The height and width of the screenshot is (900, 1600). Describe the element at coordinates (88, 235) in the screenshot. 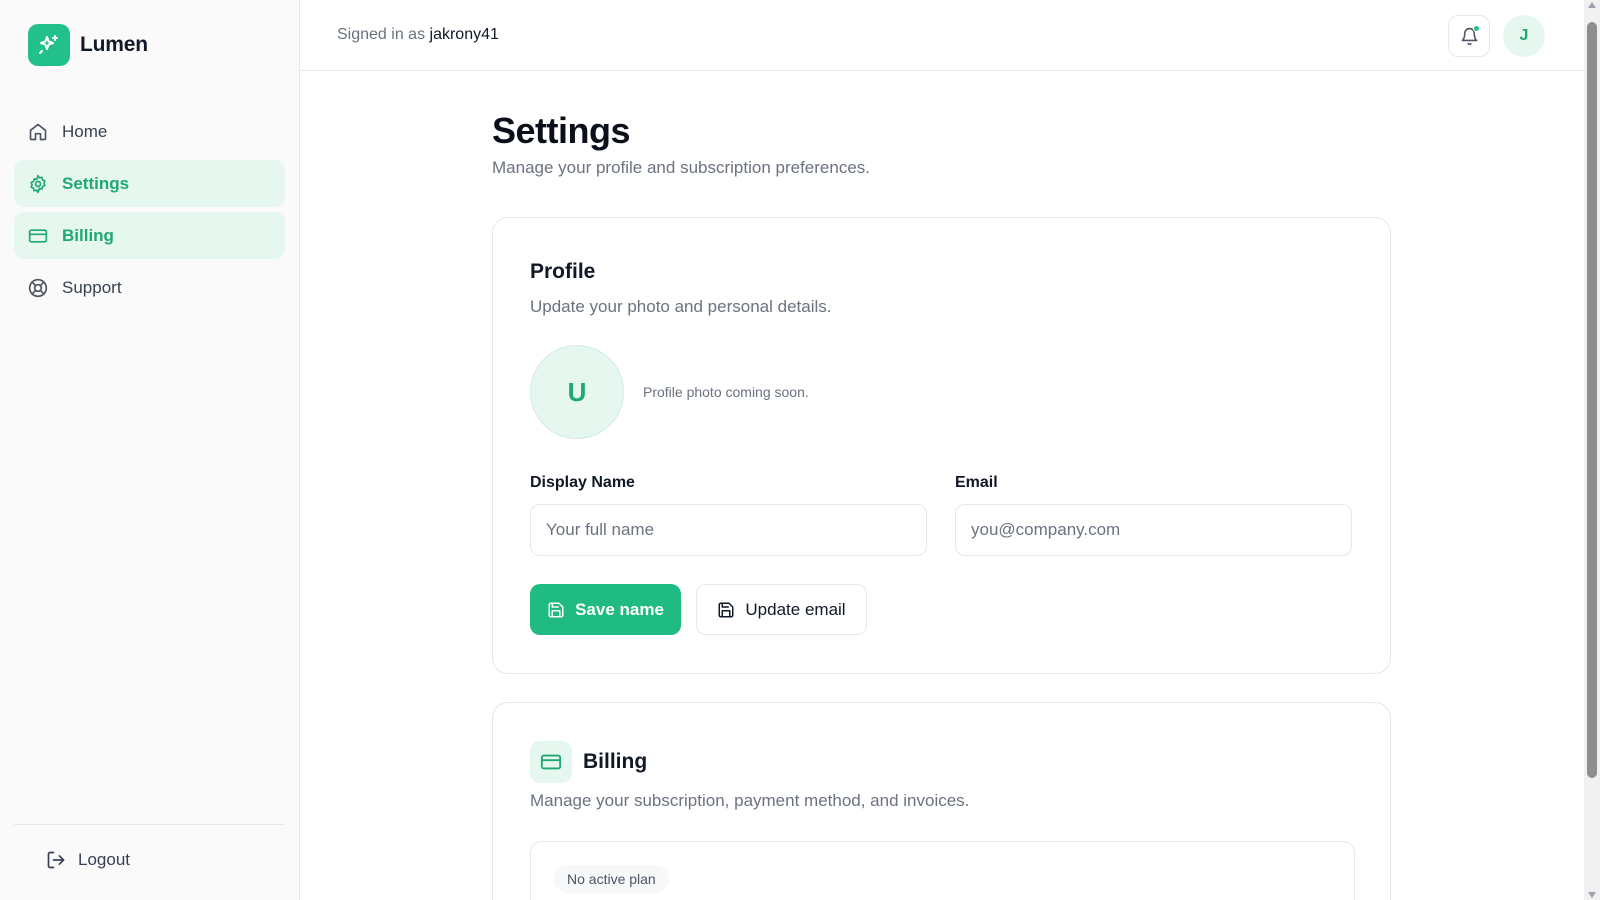

I see `sidebar-item-label: Billing` at that location.